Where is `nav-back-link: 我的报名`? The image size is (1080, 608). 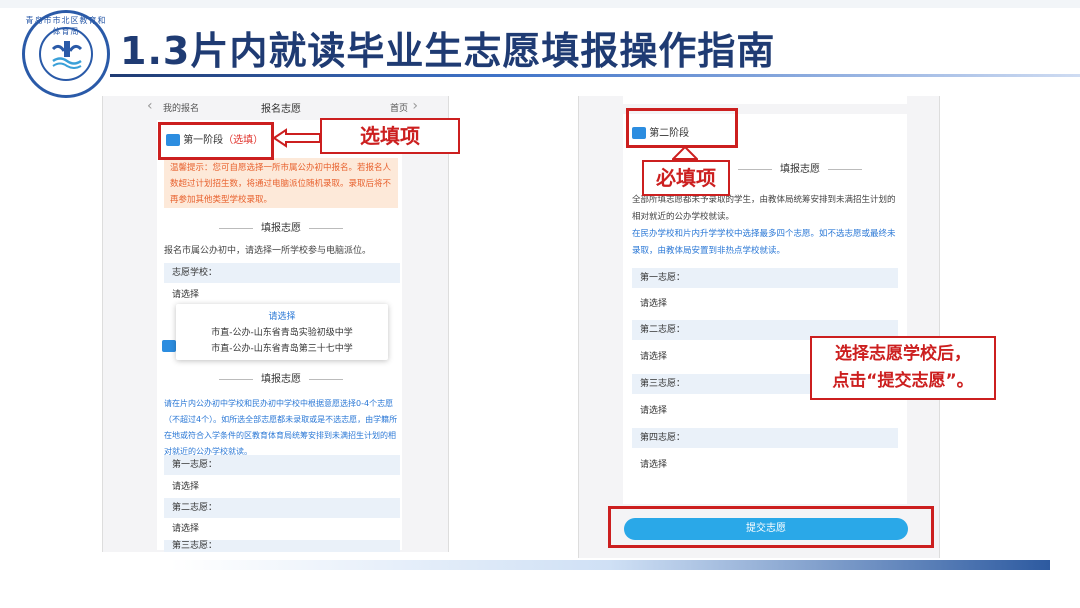 nav-back-link: 我的报名 is located at coordinates (181, 107).